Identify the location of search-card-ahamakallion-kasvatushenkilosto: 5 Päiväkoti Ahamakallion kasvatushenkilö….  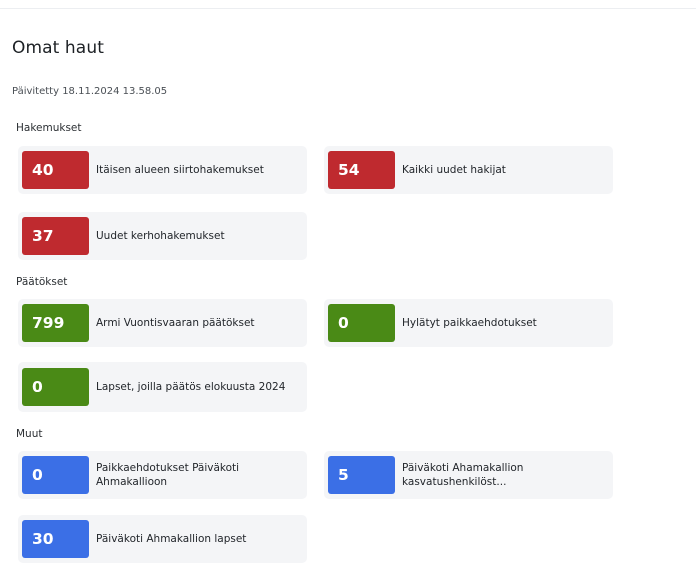
(468, 475).